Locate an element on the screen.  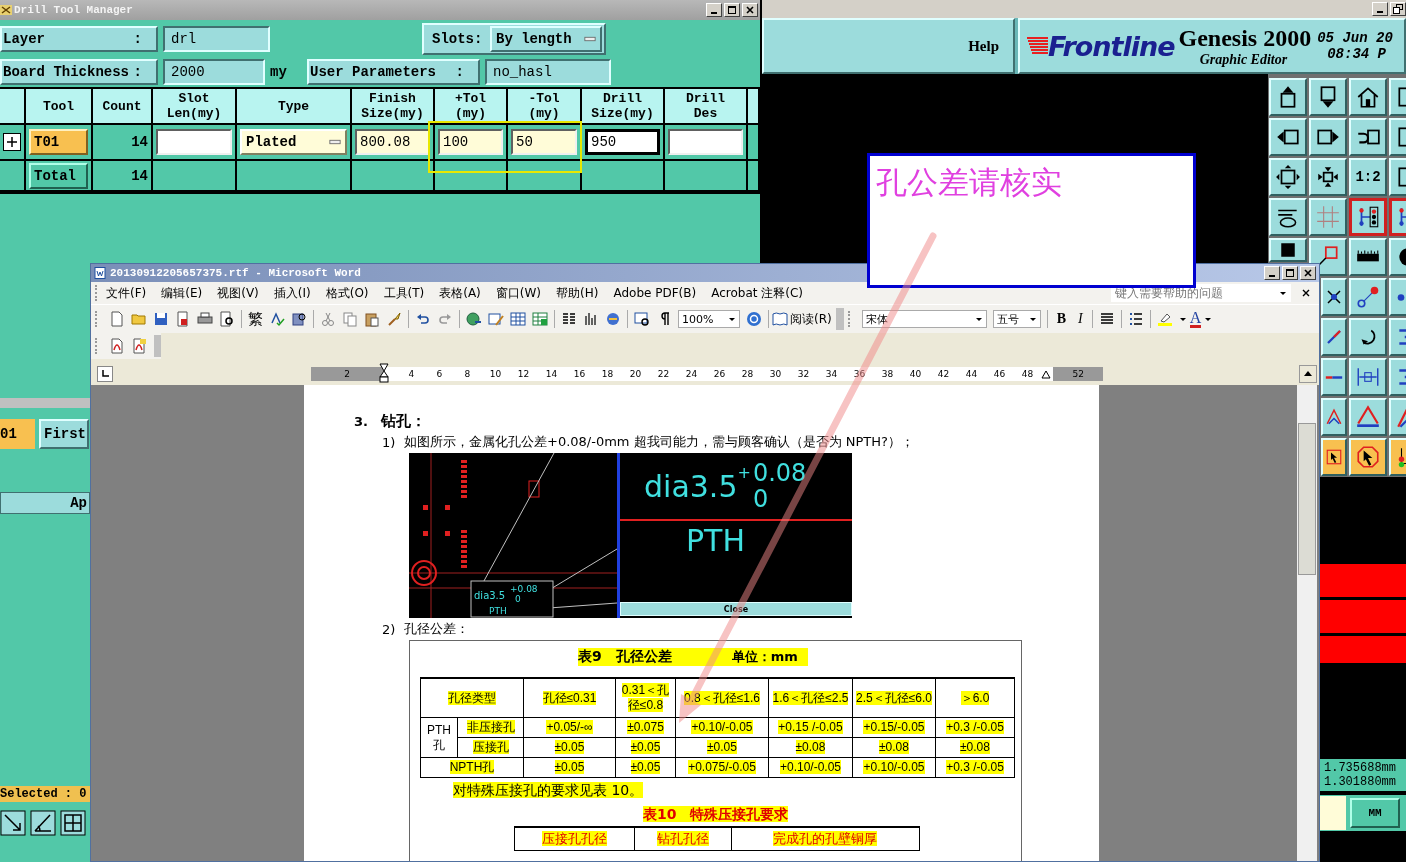
plus-sign: + is located at coordinates (744, 472).